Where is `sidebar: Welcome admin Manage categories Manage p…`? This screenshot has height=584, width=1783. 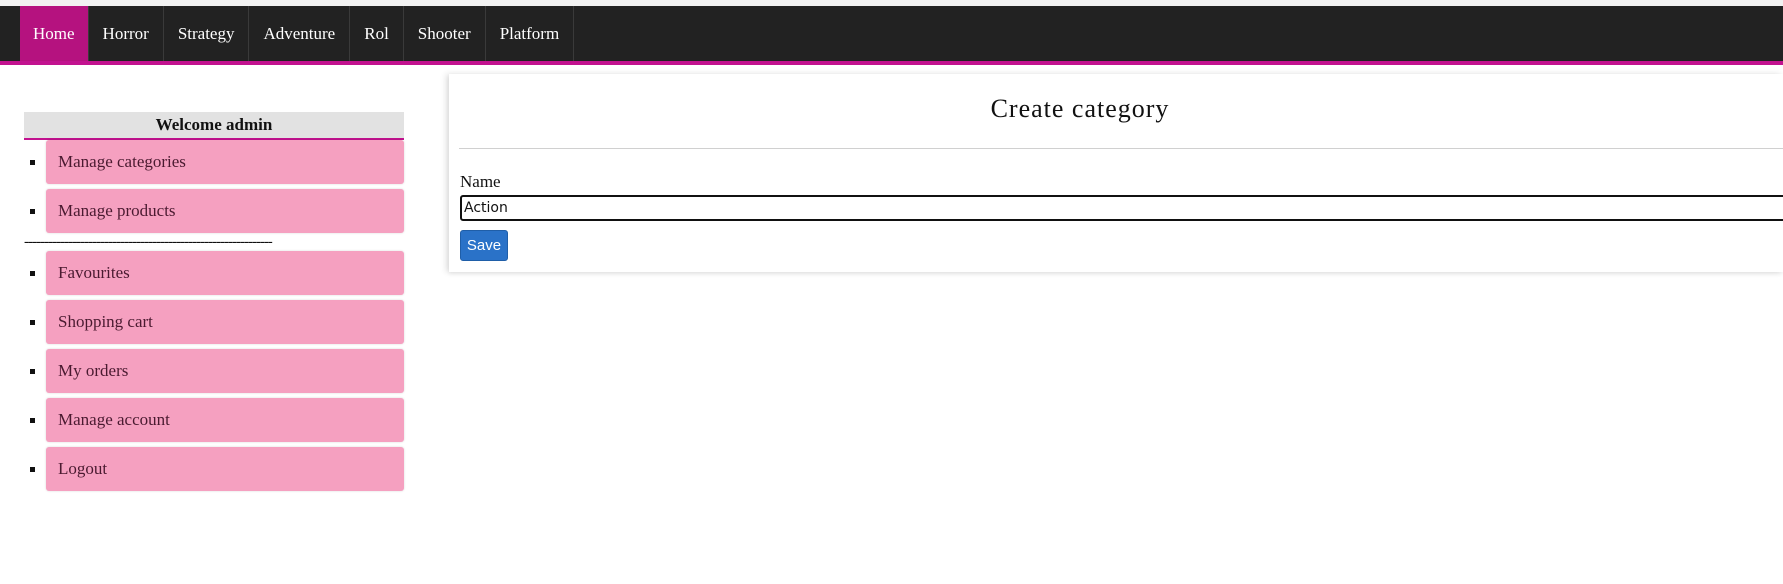 sidebar: Welcome admin Manage categories Manage p… is located at coordinates (214, 304).